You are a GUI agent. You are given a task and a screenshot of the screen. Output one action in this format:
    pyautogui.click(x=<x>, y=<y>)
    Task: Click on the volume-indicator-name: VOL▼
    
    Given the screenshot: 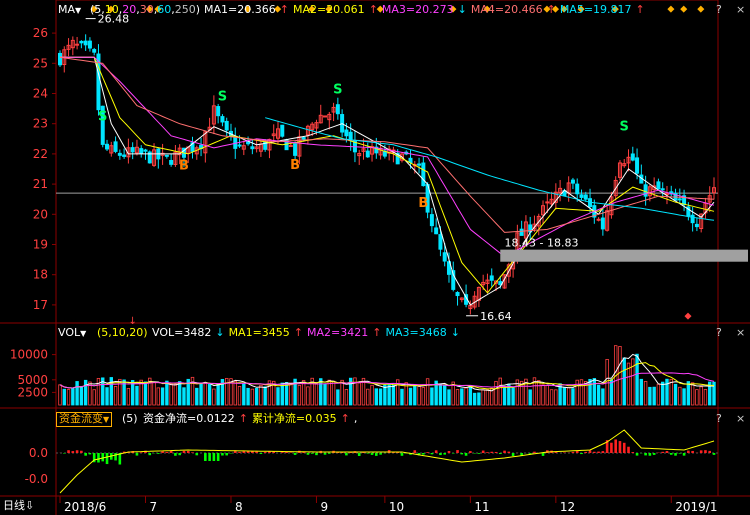 What is the action you would take?
    pyautogui.click(x=72, y=333)
    